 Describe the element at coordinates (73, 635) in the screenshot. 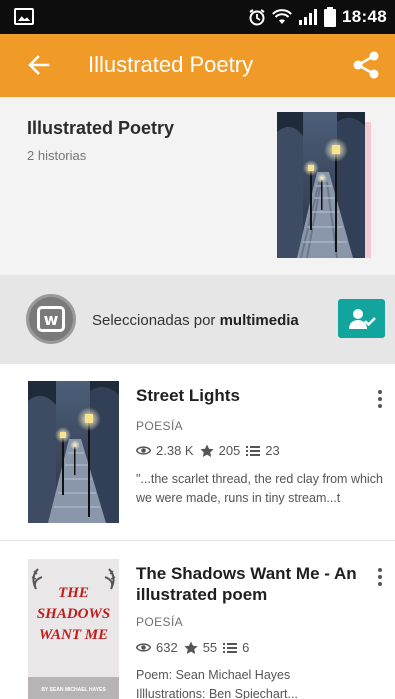

I see `cover-title-line-3: WANT ME` at that location.